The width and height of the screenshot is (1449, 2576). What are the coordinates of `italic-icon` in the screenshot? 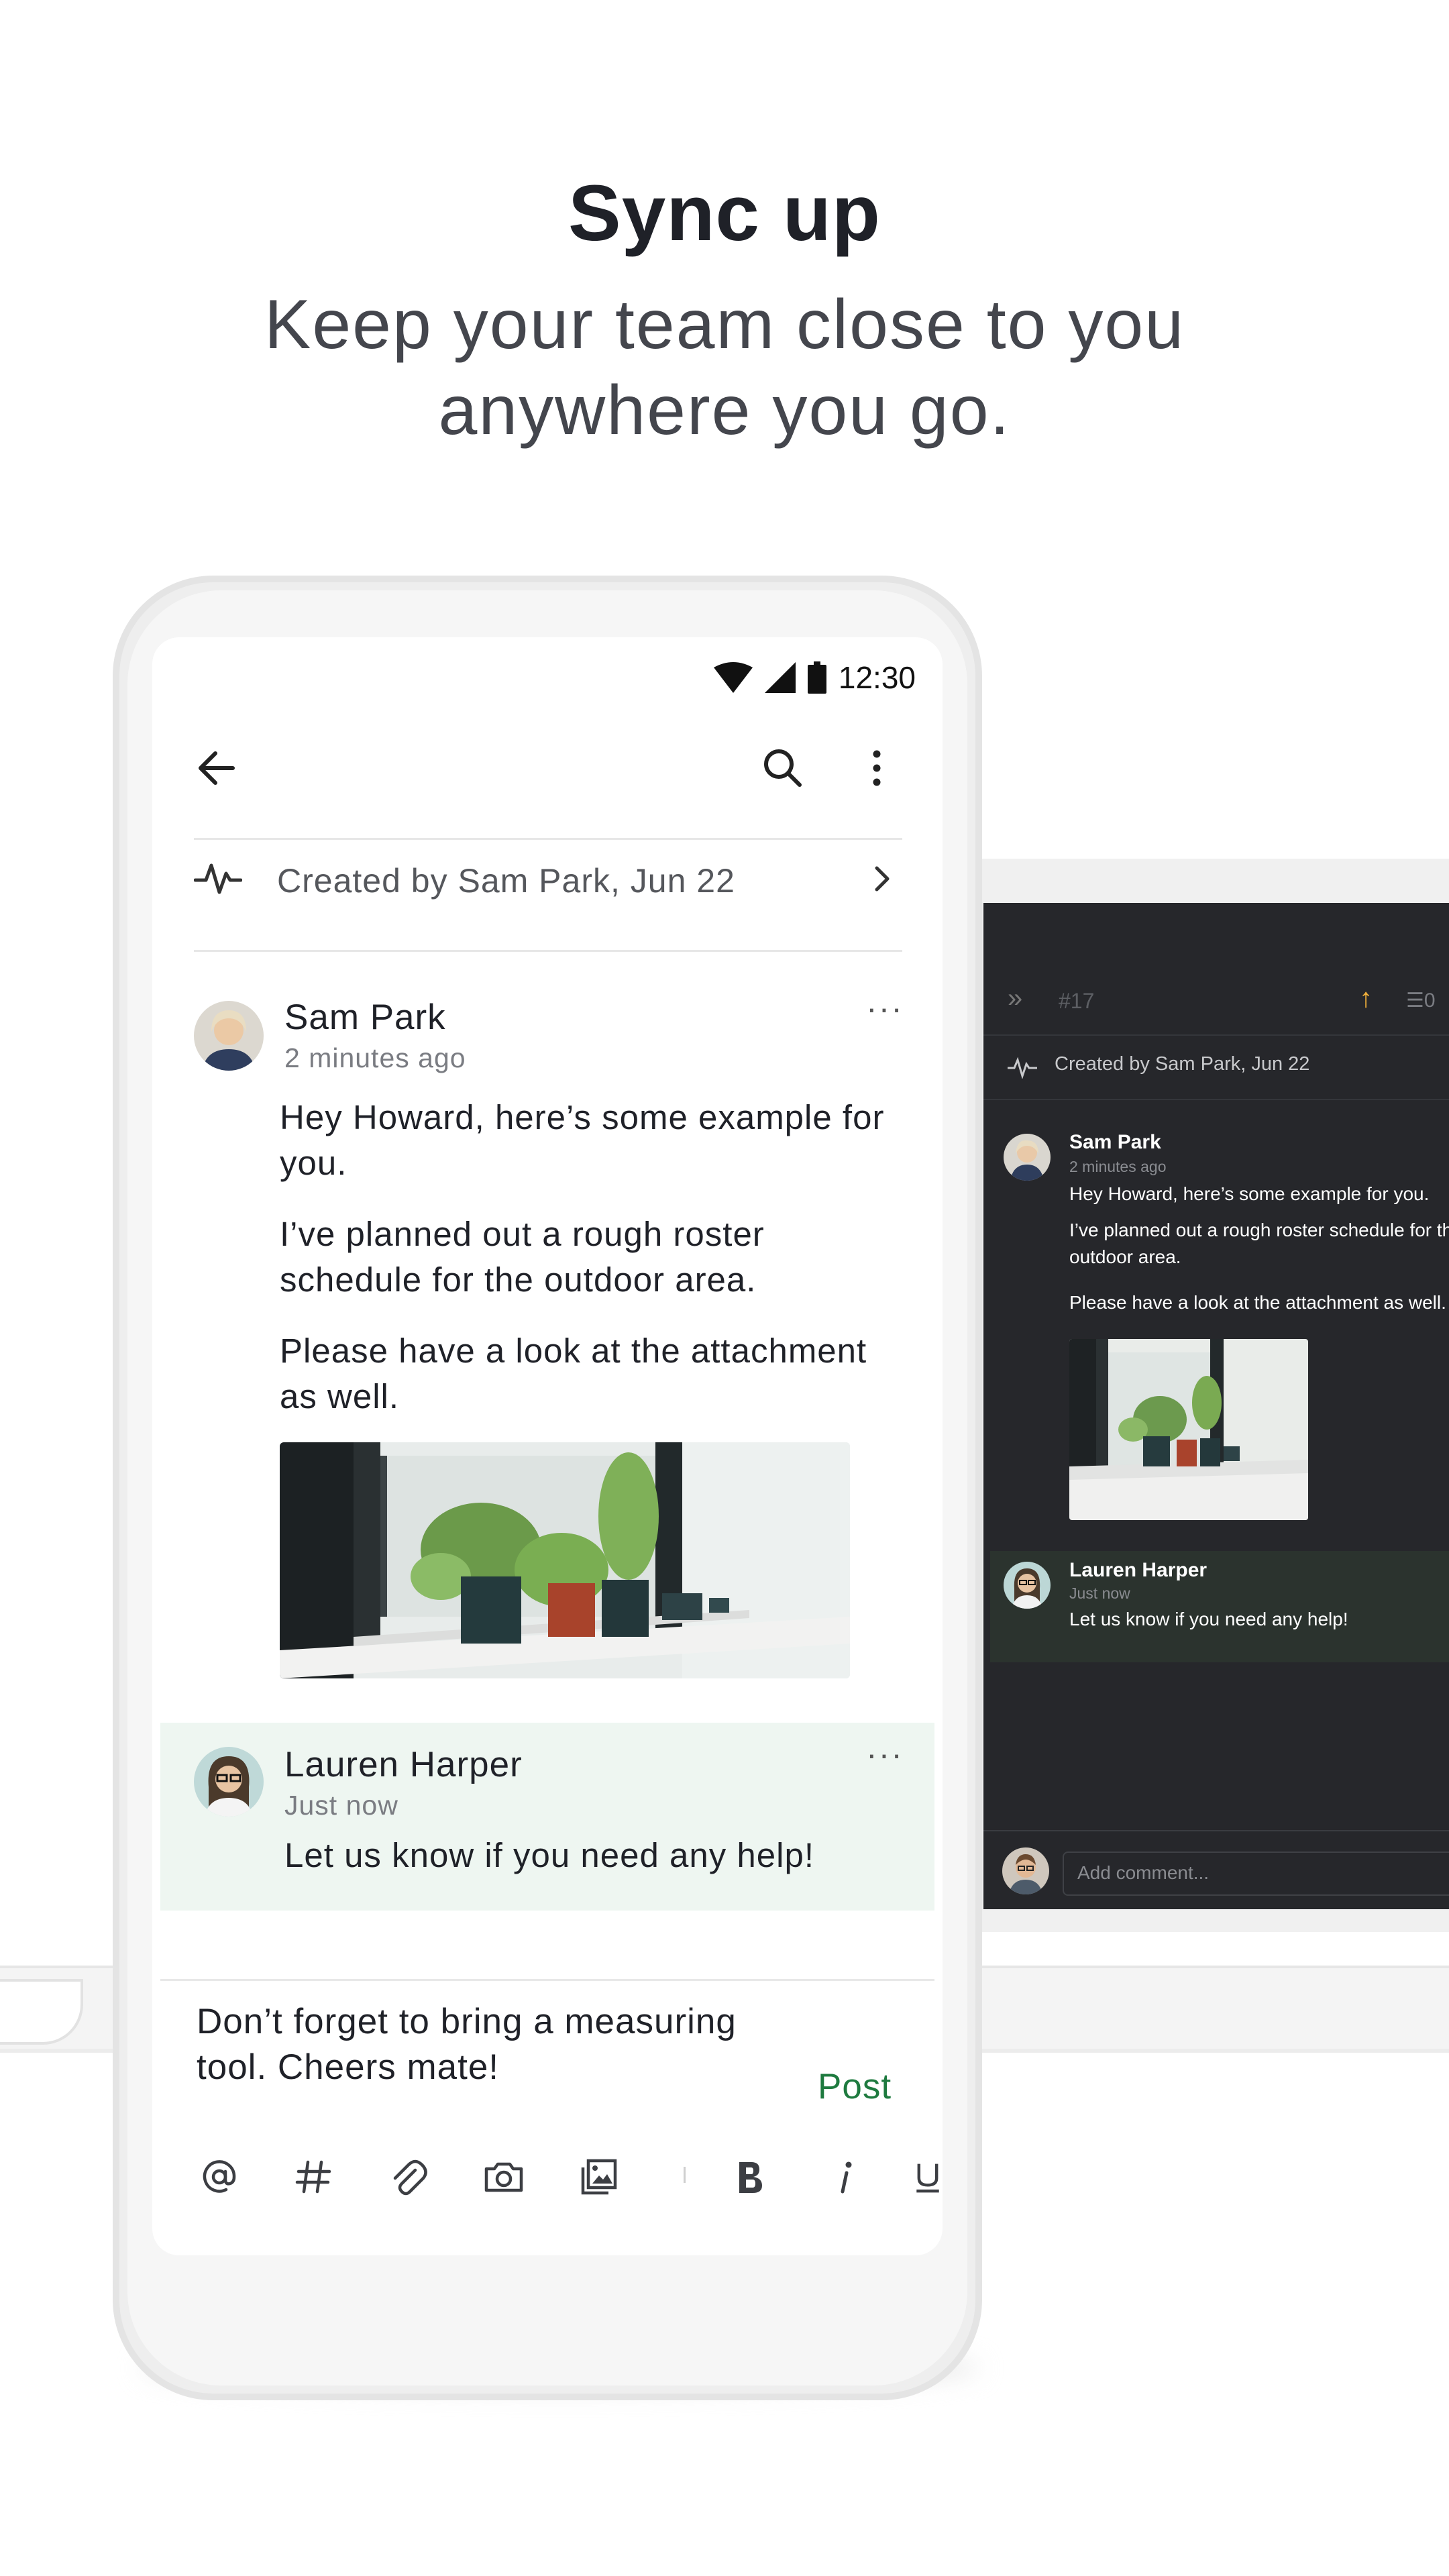 It's located at (844, 2177).